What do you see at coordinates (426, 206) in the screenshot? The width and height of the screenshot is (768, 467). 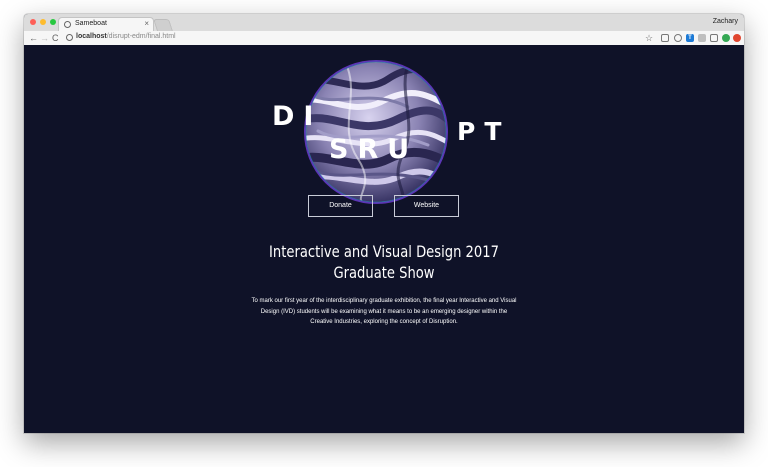 I see `website-button: Website` at bounding box center [426, 206].